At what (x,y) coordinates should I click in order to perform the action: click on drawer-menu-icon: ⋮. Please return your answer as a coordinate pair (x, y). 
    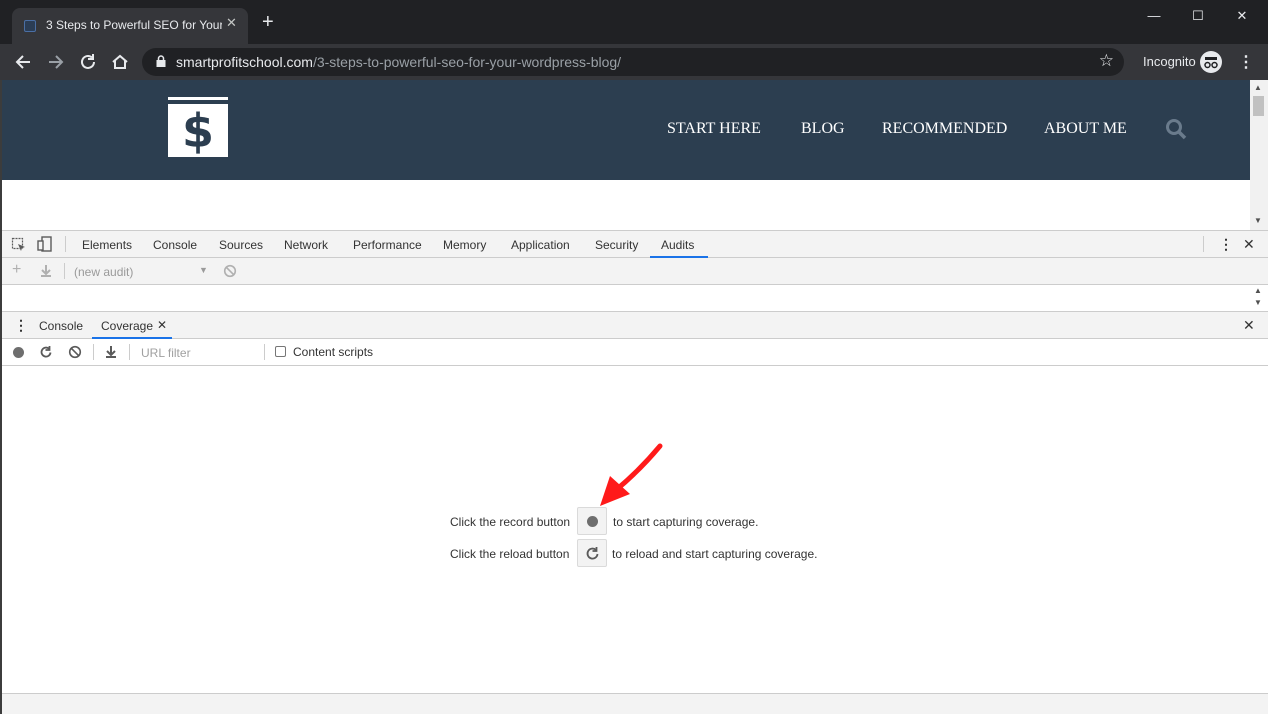
    Looking at the image, I should click on (21, 325).